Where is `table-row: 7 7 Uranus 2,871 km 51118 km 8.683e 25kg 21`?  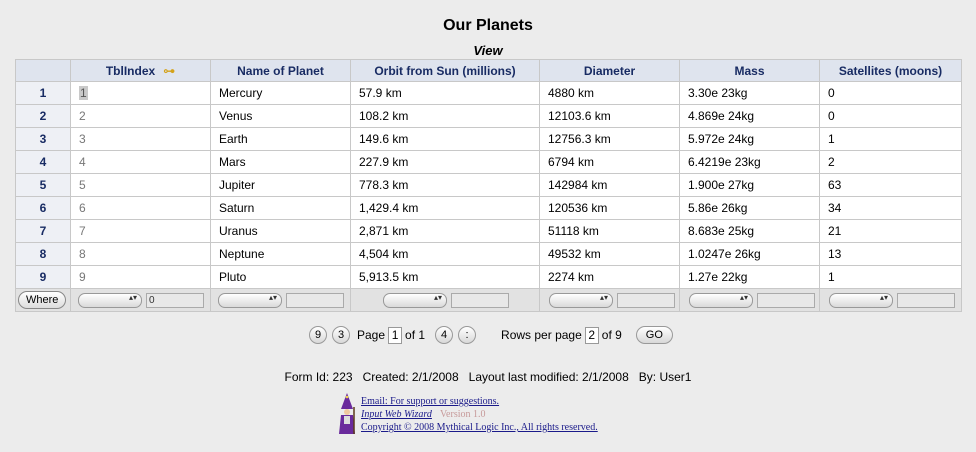 table-row: 7 7 Uranus 2,871 km 51118 km 8.683e 25kg 21 is located at coordinates (488, 231).